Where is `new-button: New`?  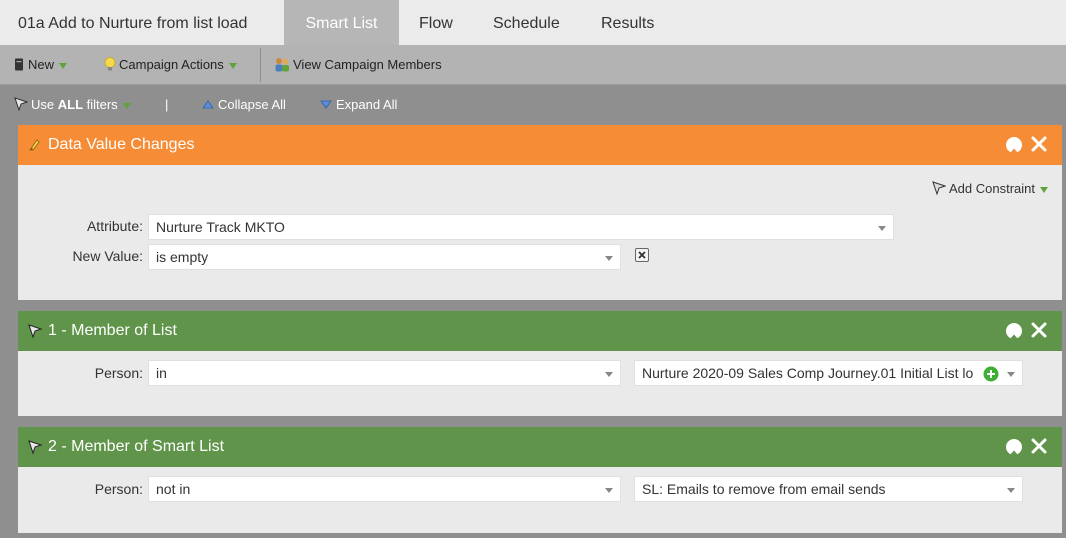 new-button: New is located at coordinates (41, 65).